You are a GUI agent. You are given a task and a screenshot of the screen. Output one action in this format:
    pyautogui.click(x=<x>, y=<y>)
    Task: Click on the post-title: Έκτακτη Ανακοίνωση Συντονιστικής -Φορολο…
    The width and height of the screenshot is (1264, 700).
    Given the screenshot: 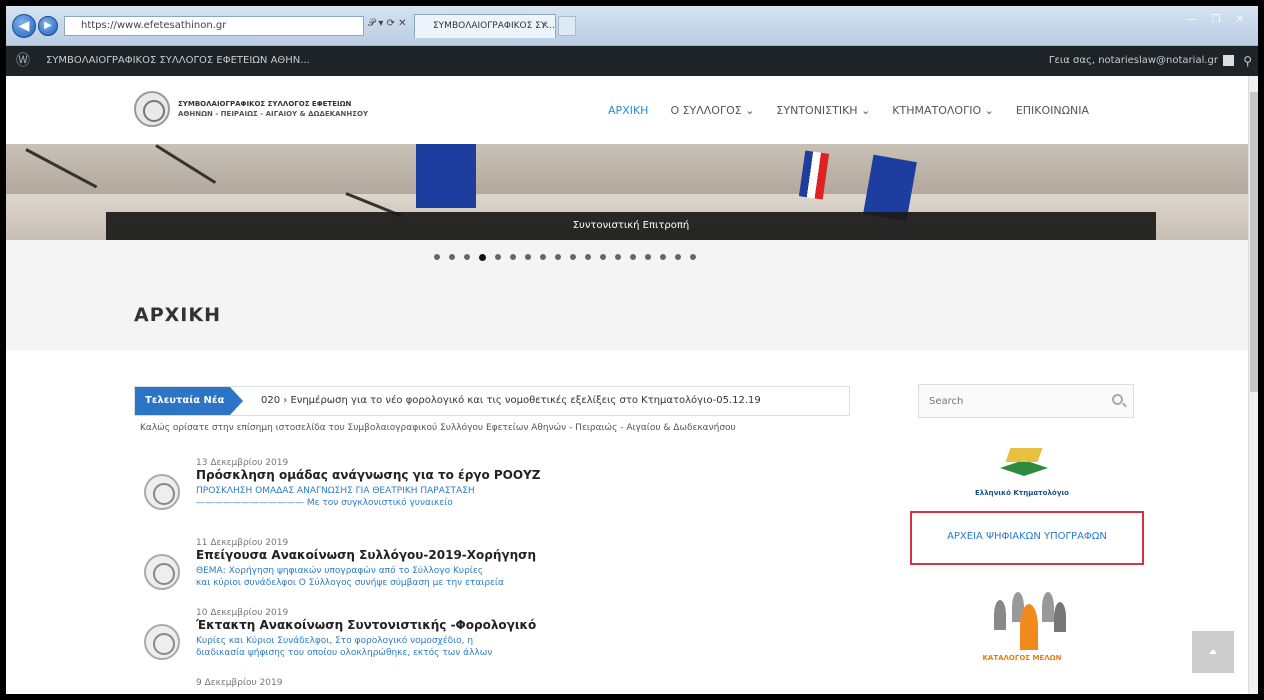 What is the action you would take?
    pyautogui.click(x=366, y=625)
    